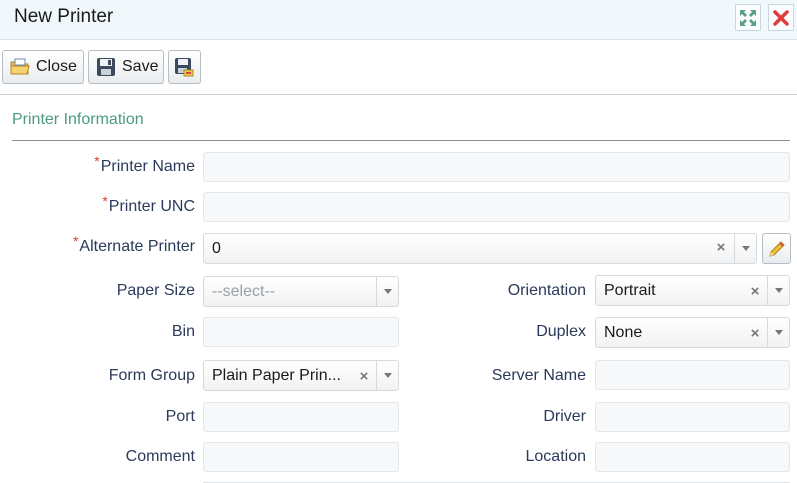  What do you see at coordinates (546, 290) in the screenshot?
I see `orientation-label: Orientation` at bounding box center [546, 290].